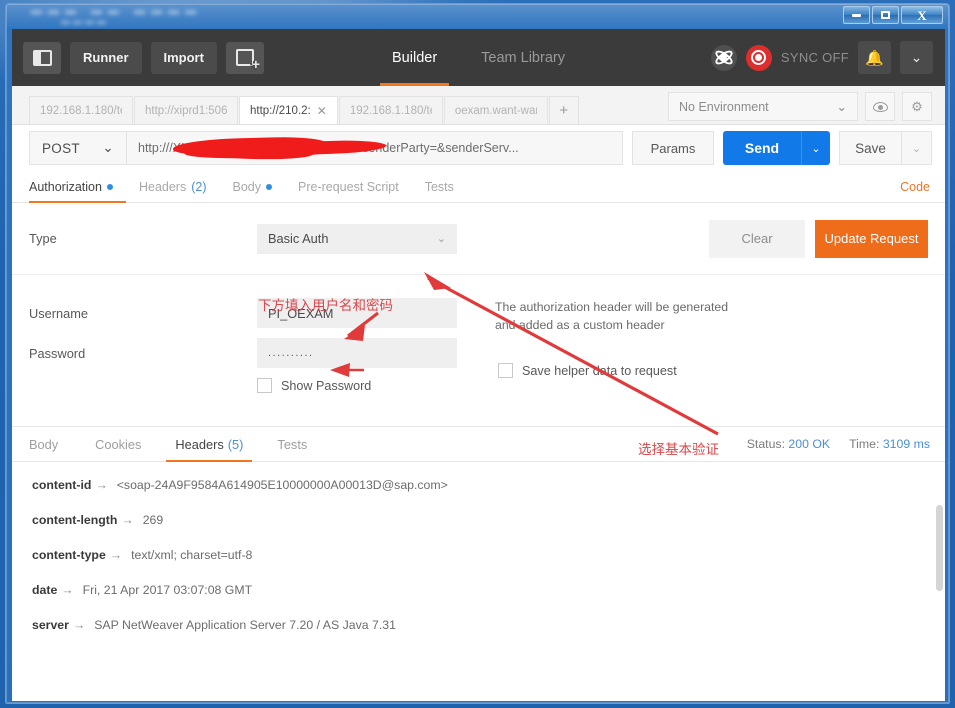  What do you see at coordinates (673, 148) in the screenshot?
I see `params-button: Params` at bounding box center [673, 148].